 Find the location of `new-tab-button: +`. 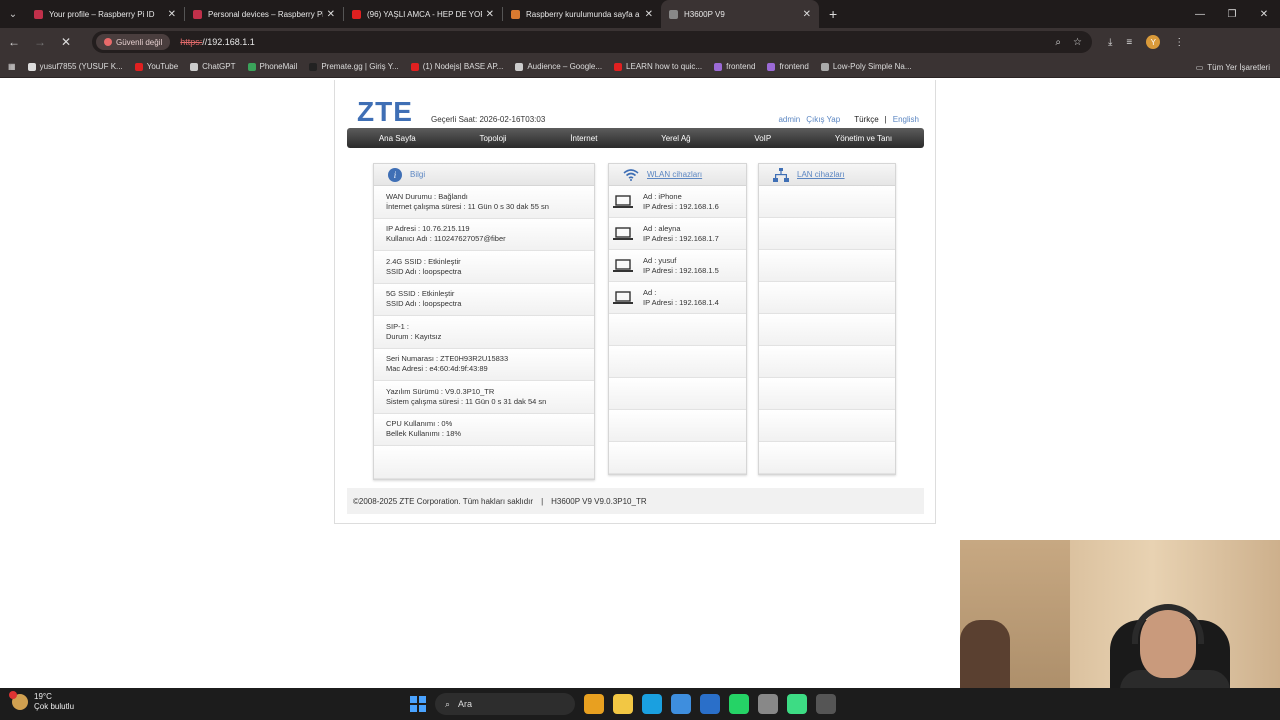

new-tab-button: + is located at coordinates (833, 14).